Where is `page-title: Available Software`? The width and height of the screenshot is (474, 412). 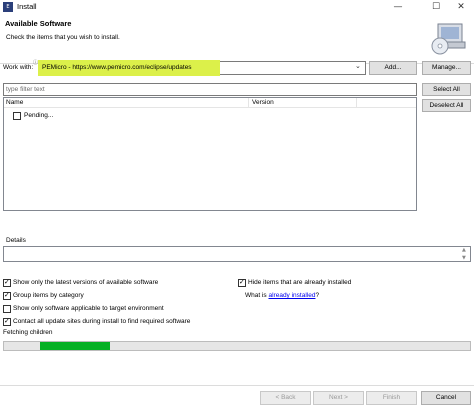
page-title: Available Software is located at coordinates (38, 23).